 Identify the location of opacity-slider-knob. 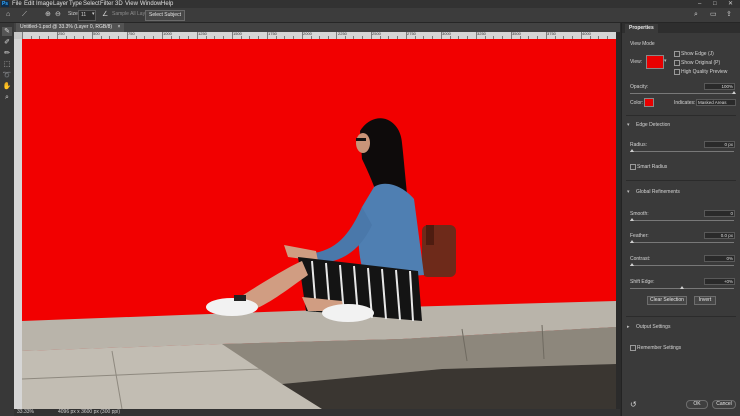
(734, 92).